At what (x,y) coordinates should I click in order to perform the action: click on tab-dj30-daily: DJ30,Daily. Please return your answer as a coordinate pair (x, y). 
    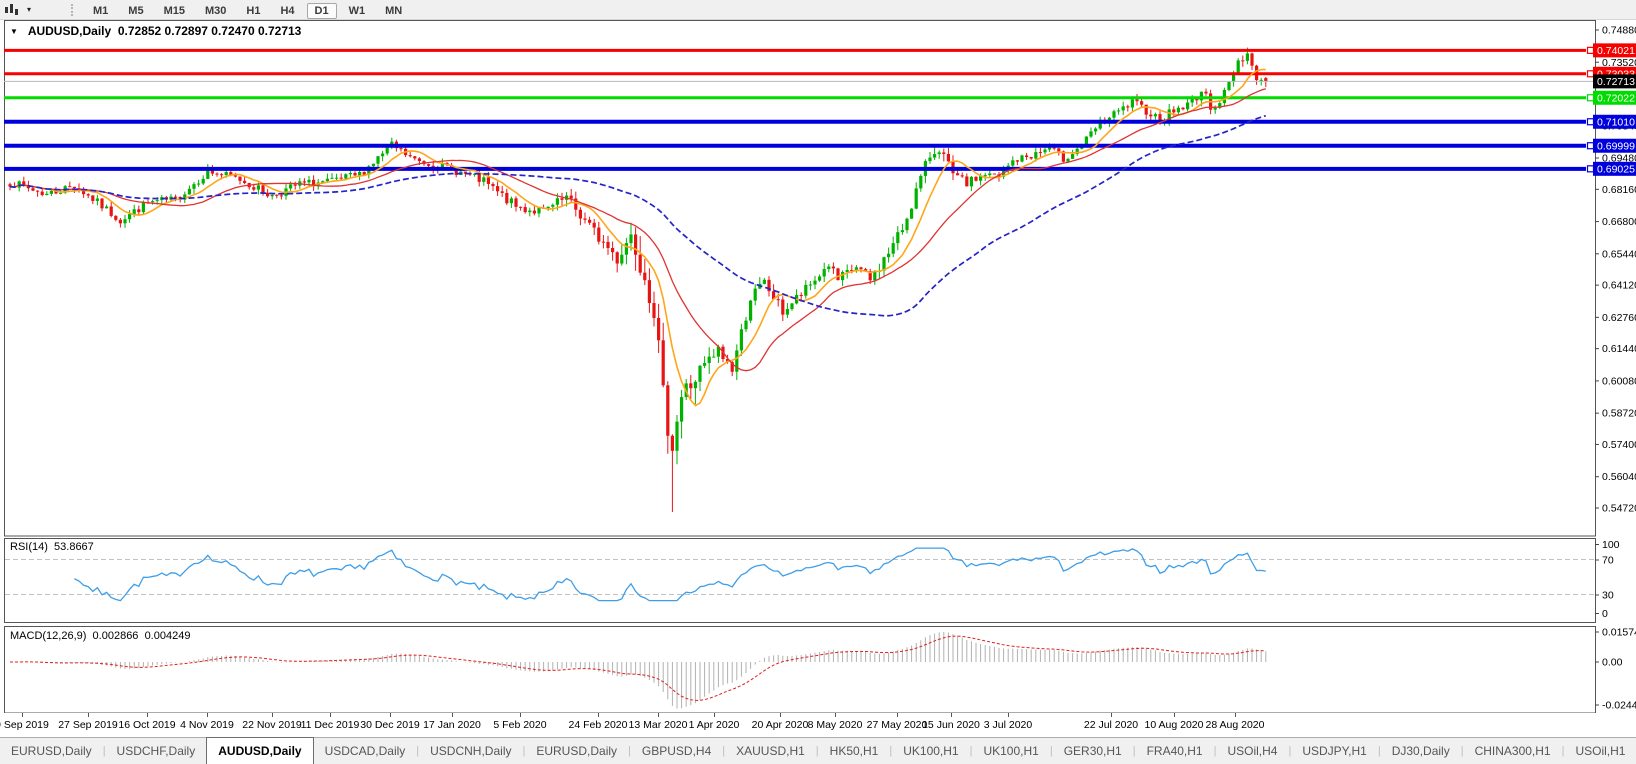
    Looking at the image, I should click on (1421, 751).